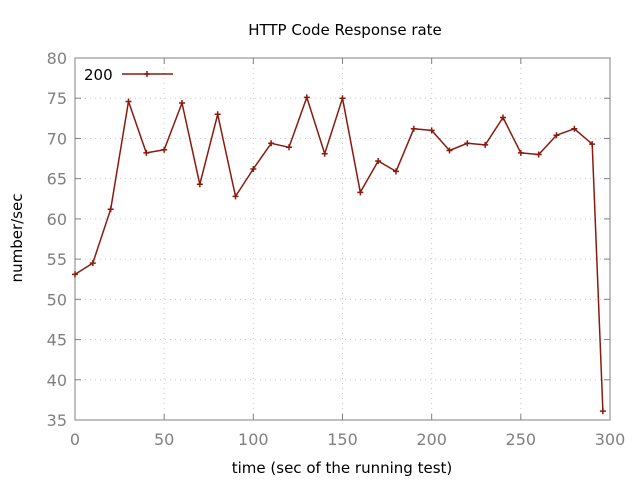 This screenshot has width=640, height=480. Describe the element at coordinates (164, 439) in the screenshot. I see `x-tick-label: 50` at that location.